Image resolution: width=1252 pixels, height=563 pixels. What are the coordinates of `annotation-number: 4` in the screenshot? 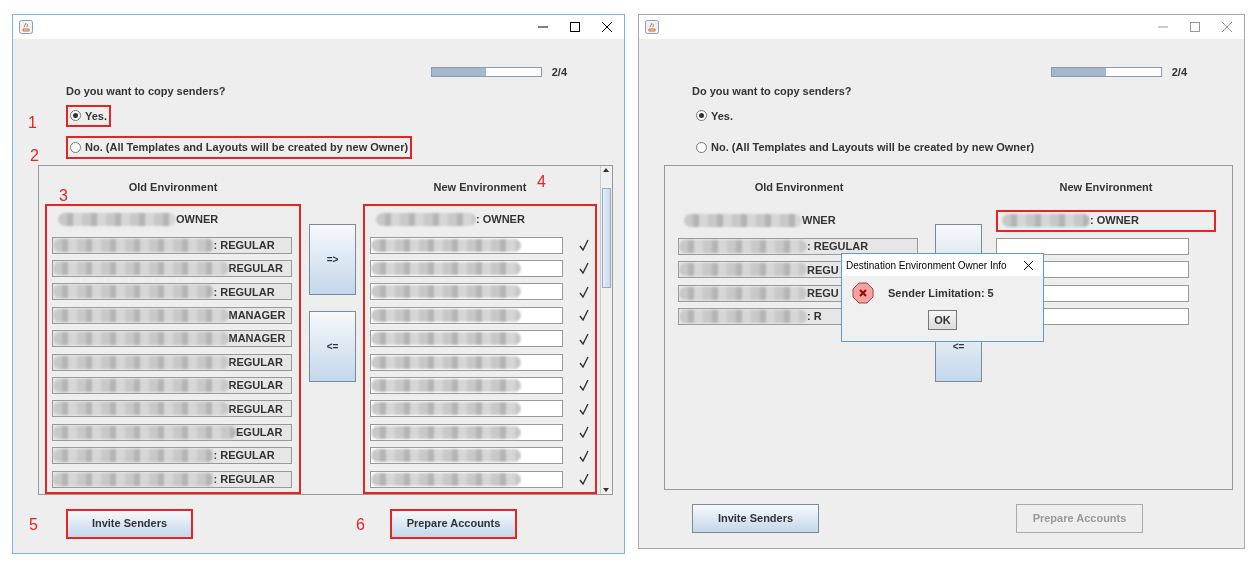 It's located at (541, 182).